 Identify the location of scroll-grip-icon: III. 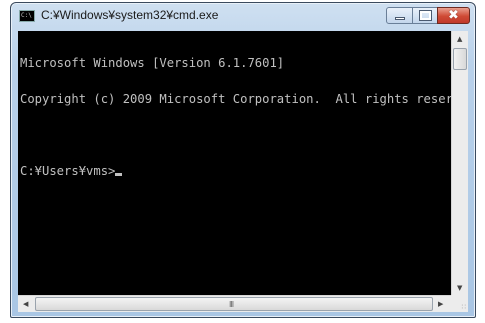
(231, 304).